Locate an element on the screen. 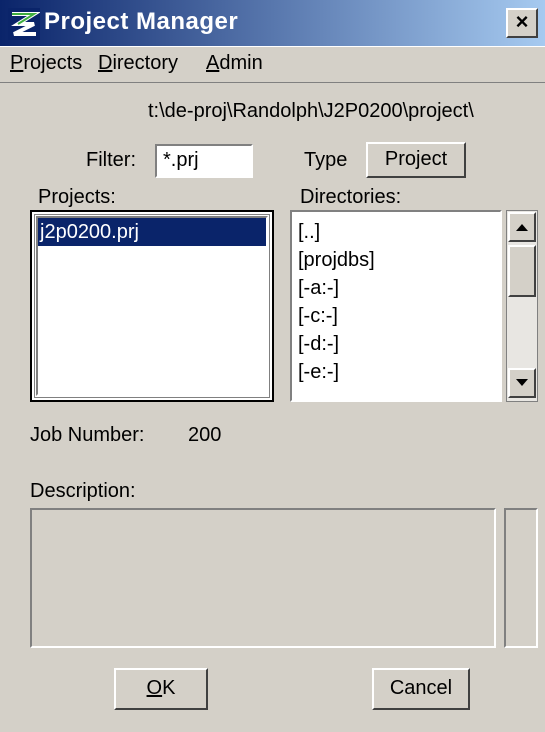  title-bar: Project Manager × is located at coordinates (272, 23).